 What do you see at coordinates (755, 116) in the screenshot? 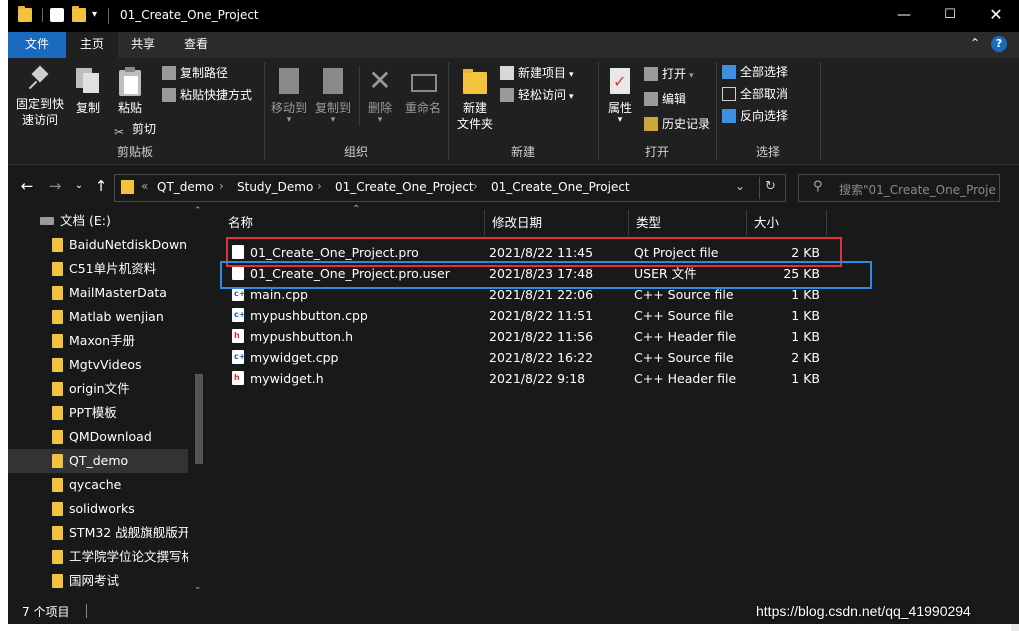
I see `invert-selection-button: 反向选择` at bounding box center [755, 116].